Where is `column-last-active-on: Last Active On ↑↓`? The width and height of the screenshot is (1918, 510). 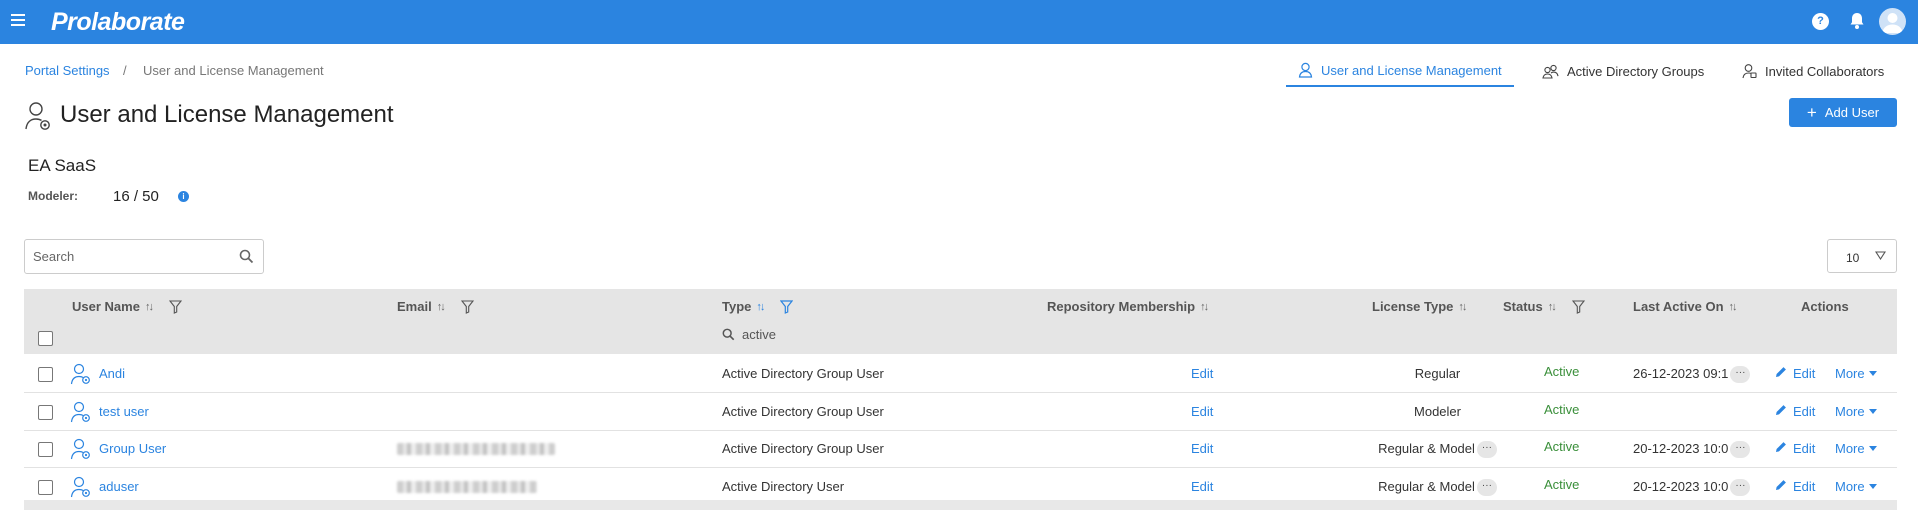 column-last-active-on: Last Active On ↑↓ is located at coordinates (1685, 306).